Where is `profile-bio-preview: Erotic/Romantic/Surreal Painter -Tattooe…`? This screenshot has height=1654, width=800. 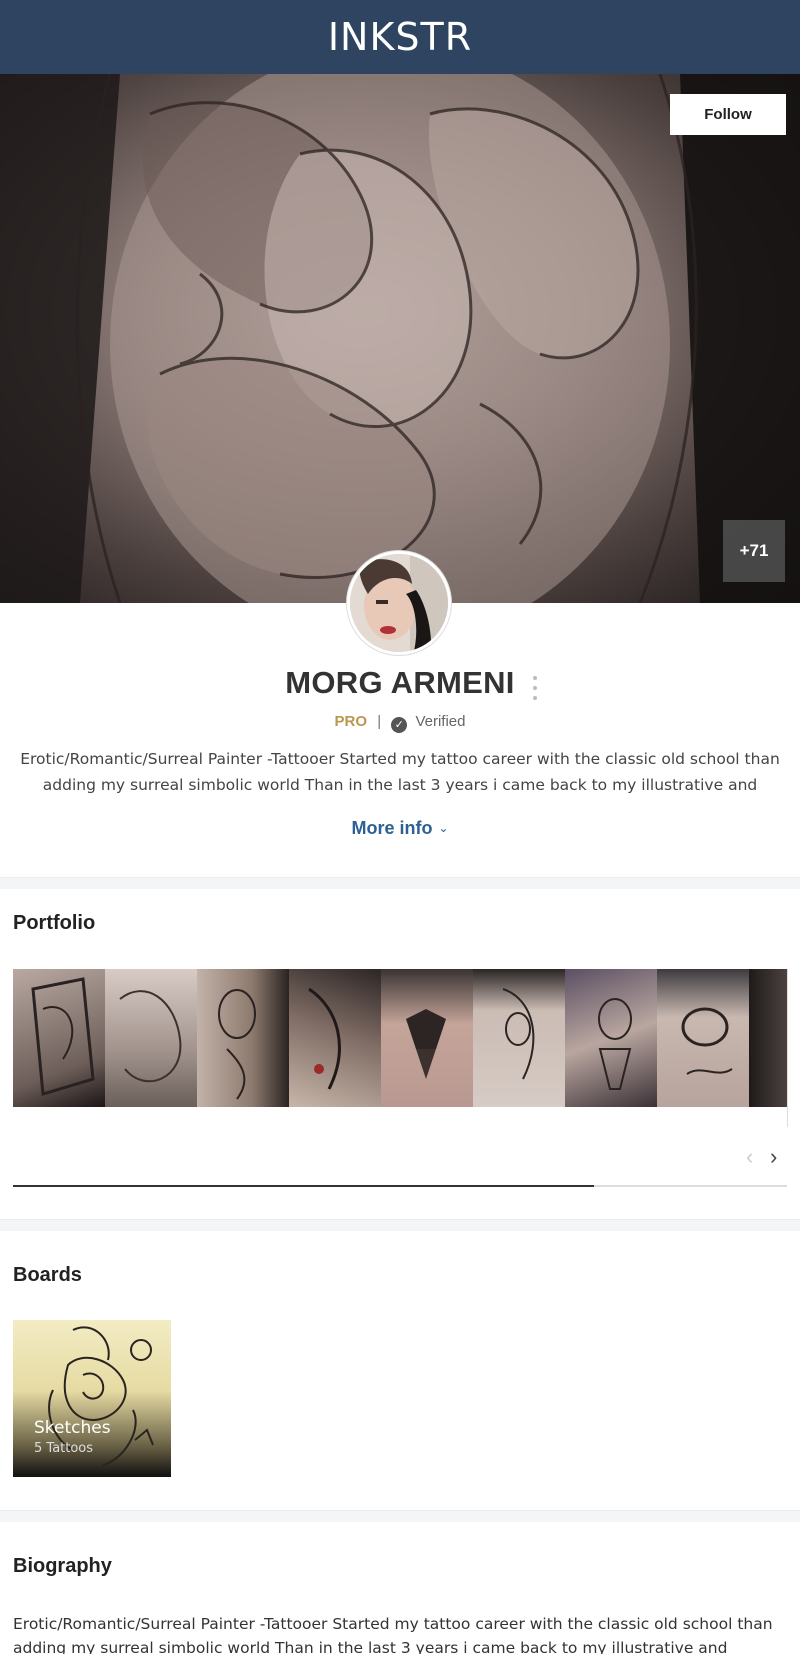 profile-bio-preview: Erotic/Romantic/Surreal Painter -Tattooe… is located at coordinates (400, 772).